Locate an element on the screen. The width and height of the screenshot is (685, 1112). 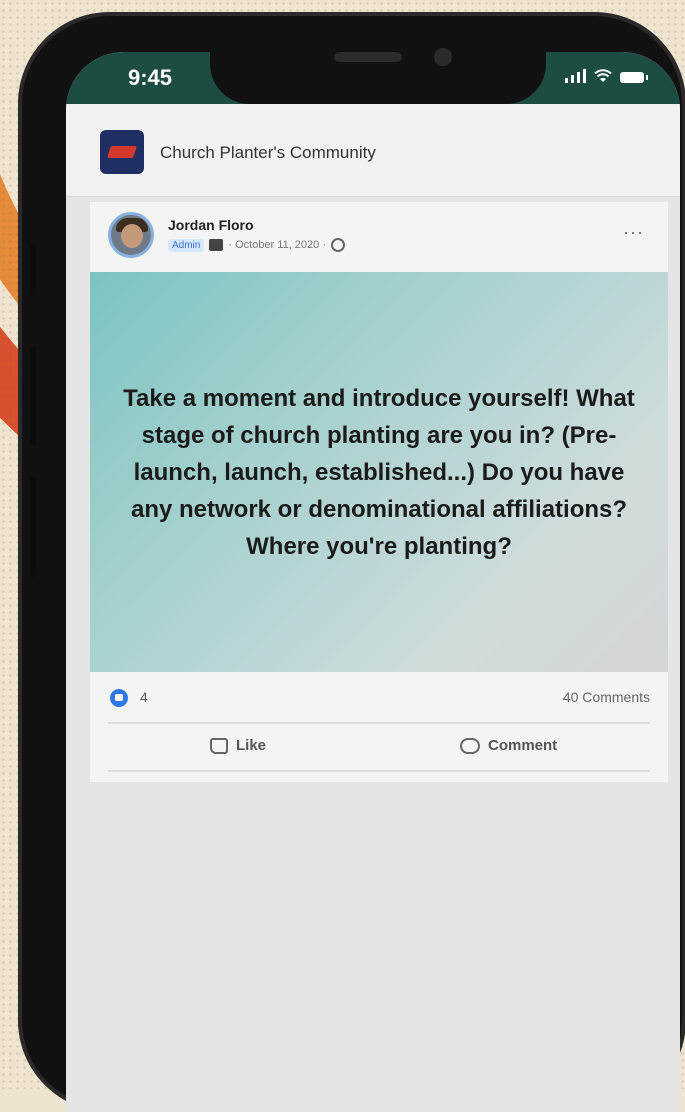
member-badge-icon is located at coordinates (216, 245).